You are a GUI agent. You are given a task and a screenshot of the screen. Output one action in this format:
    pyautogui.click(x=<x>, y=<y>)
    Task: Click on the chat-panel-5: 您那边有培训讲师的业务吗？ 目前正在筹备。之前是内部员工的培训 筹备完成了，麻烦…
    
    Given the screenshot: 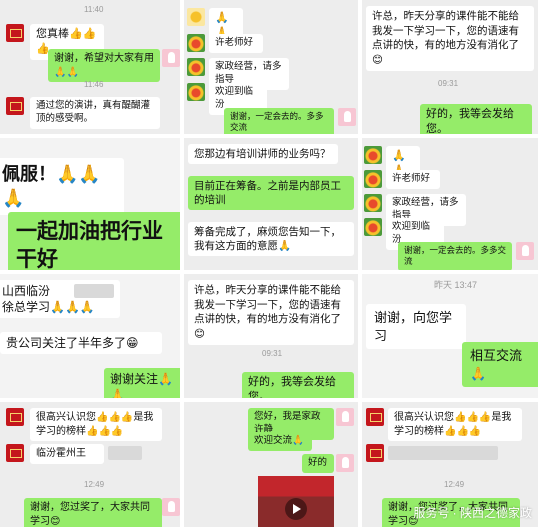 What is the action you would take?
    pyautogui.click(x=271, y=204)
    